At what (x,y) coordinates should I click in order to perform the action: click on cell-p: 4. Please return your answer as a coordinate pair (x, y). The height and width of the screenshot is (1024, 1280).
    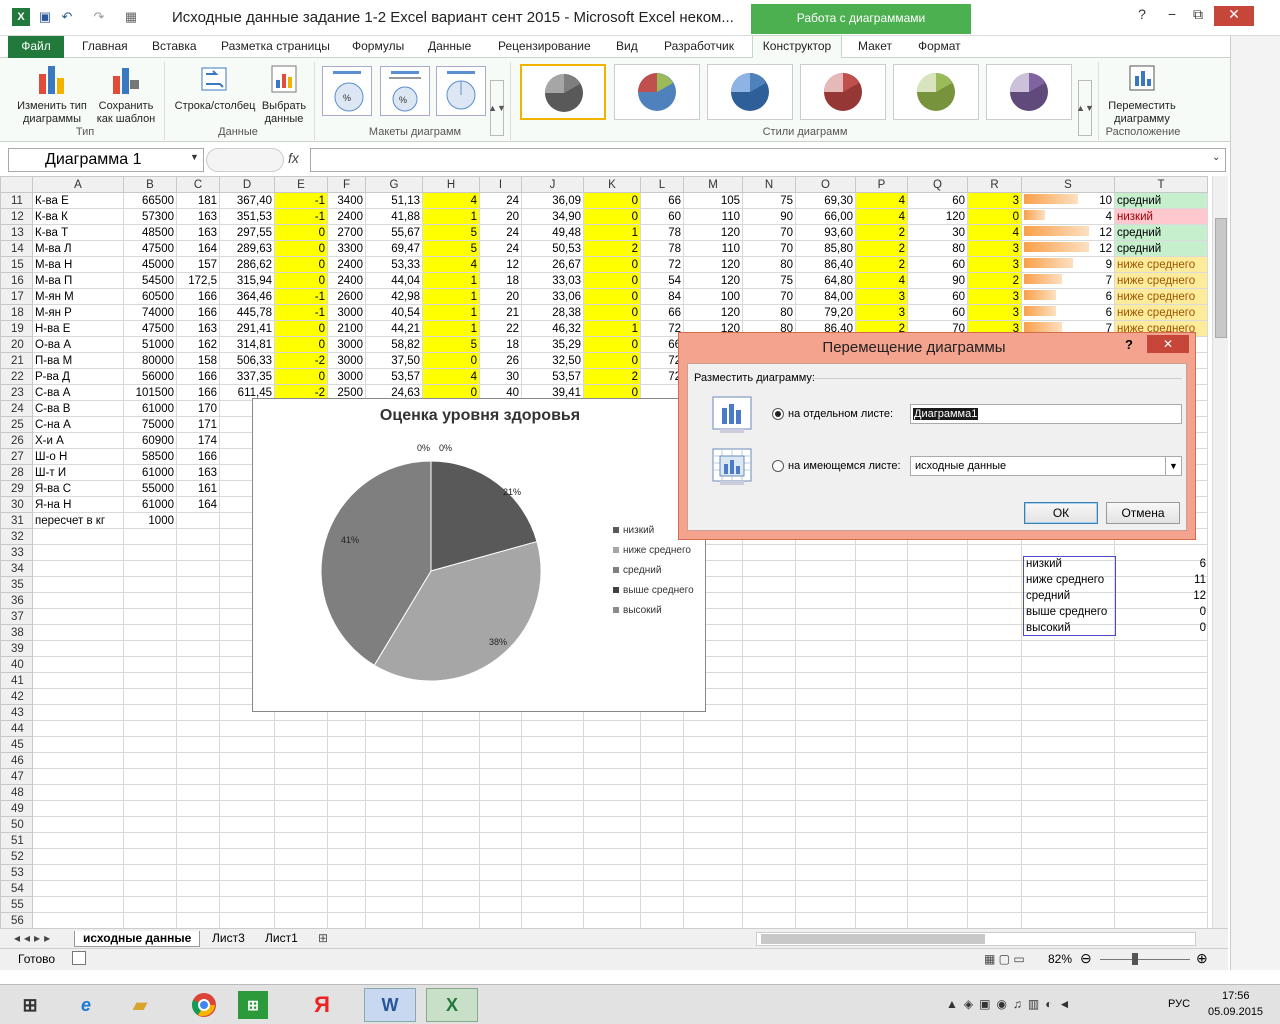
    Looking at the image, I should click on (881, 216).